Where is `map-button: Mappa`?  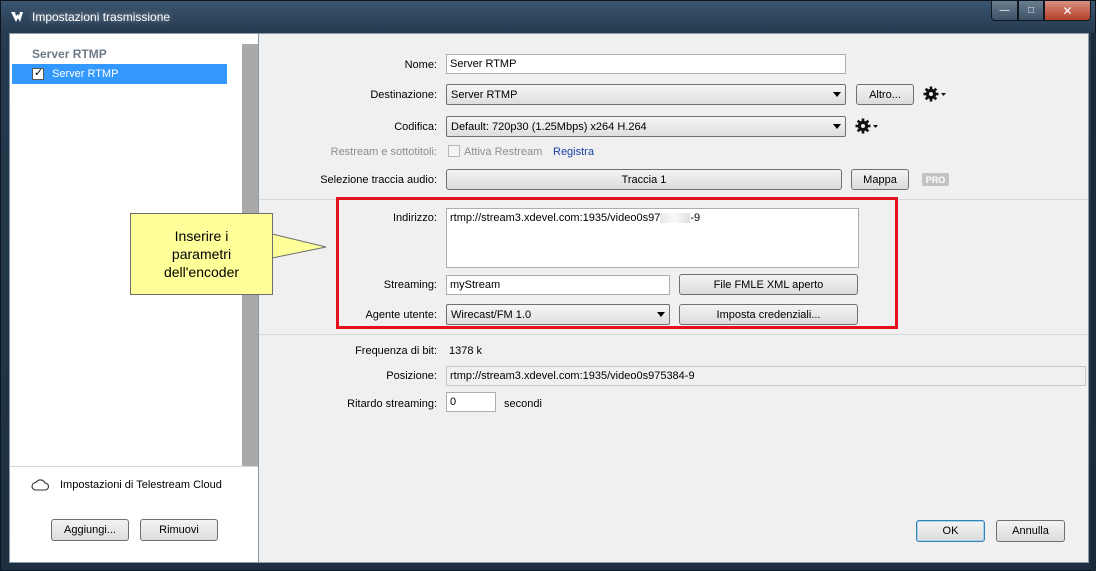 map-button: Mappa is located at coordinates (880, 179).